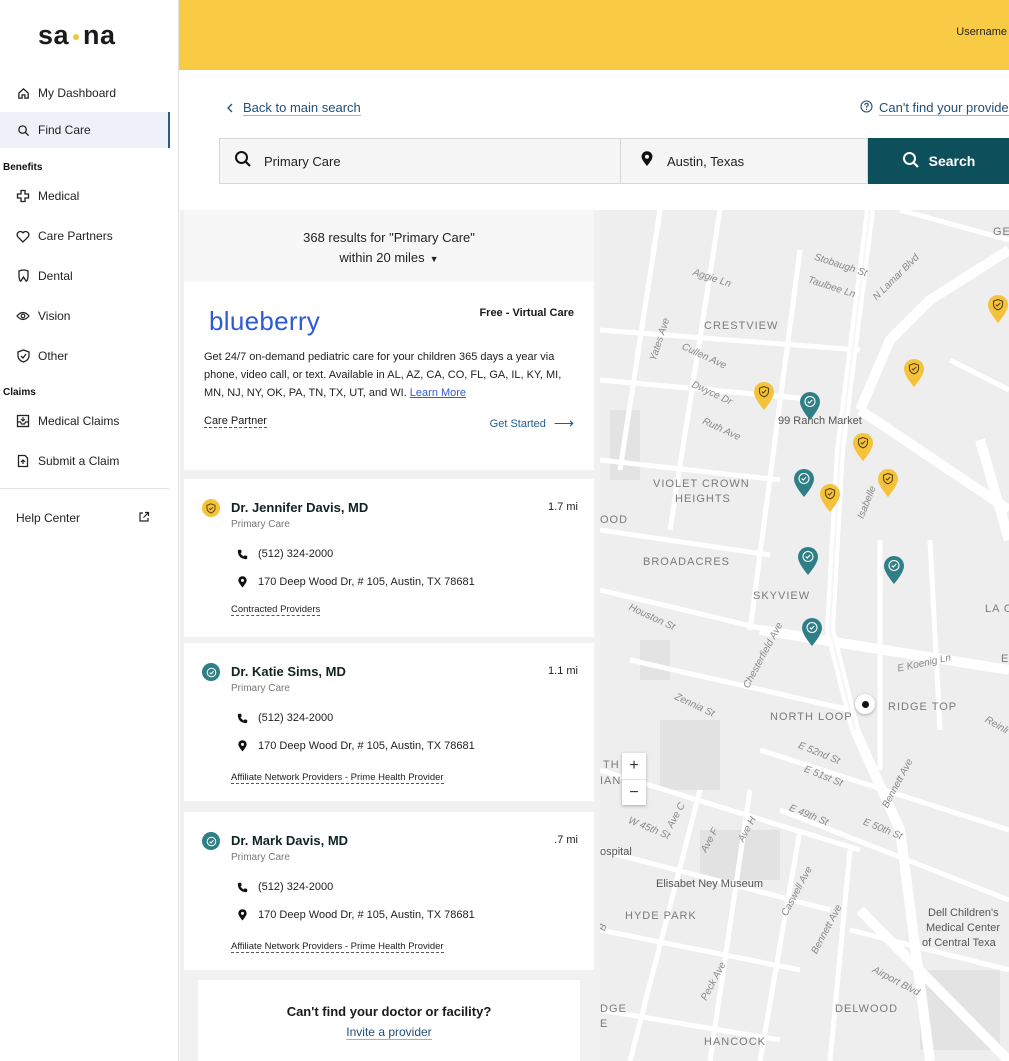 This screenshot has width=1009, height=1061. Describe the element at coordinates (661, 916) in the screenshot. I see `map-label: HYDE PARK` at that location.